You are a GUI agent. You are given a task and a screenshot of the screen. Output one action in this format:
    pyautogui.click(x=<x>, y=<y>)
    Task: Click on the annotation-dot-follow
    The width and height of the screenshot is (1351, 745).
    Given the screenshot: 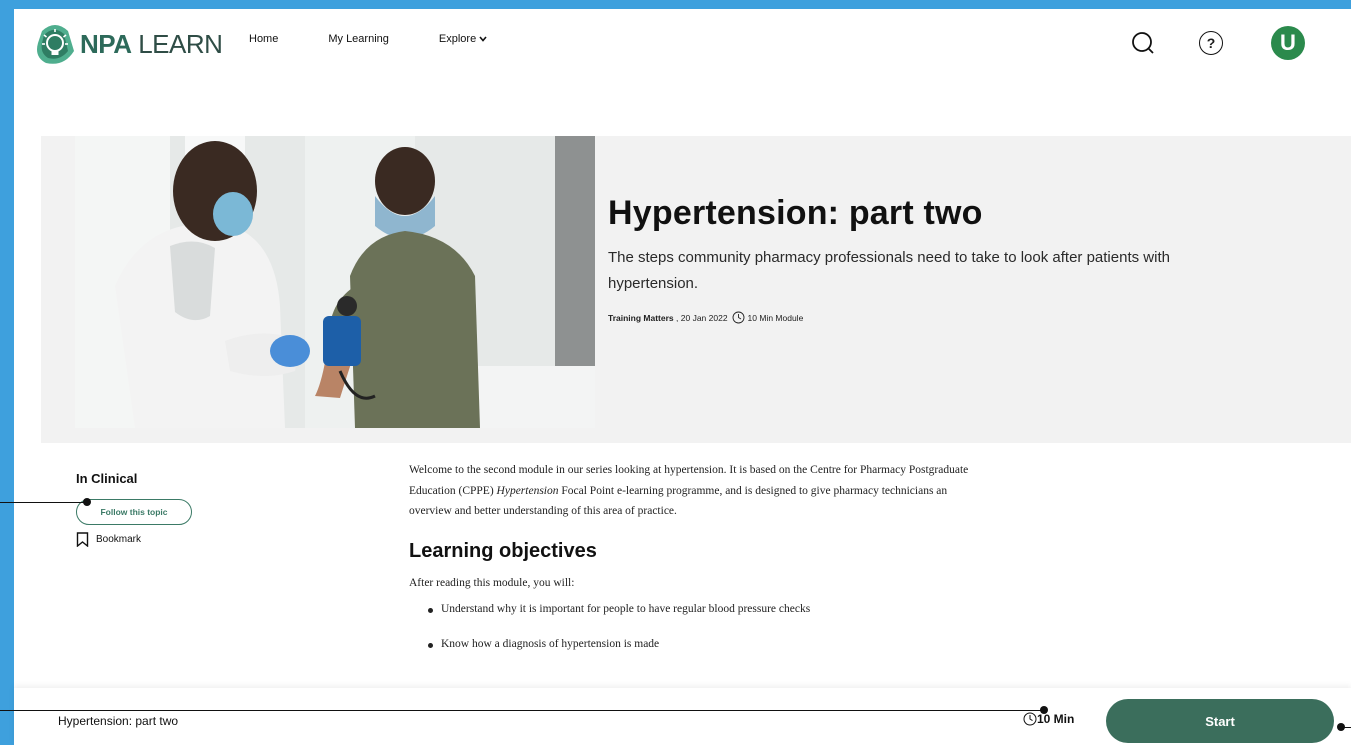 What is the action you would take?
    pyautogui.click(x=87, y=502)
    